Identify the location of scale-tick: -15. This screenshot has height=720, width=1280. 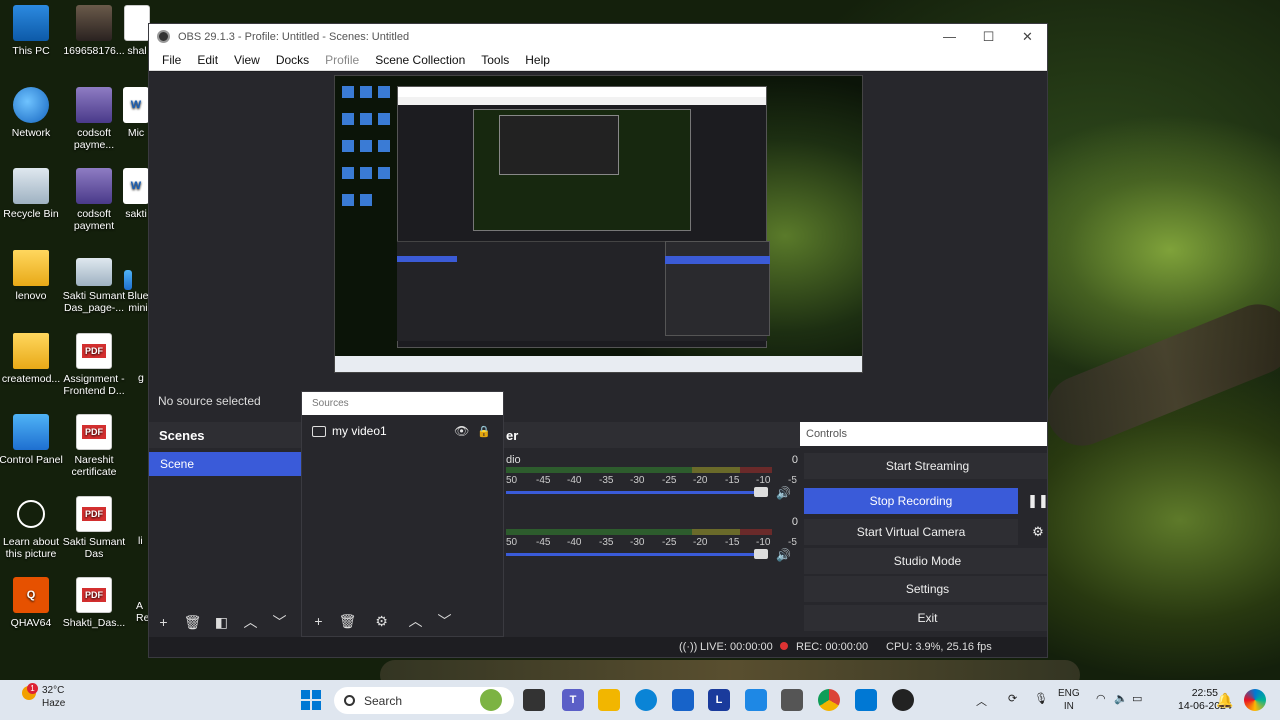
(732, 542).